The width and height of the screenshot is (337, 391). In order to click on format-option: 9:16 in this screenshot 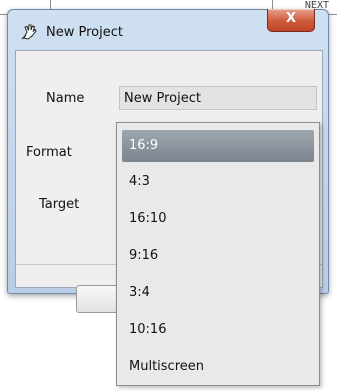, I will do `click(218, 256)`.